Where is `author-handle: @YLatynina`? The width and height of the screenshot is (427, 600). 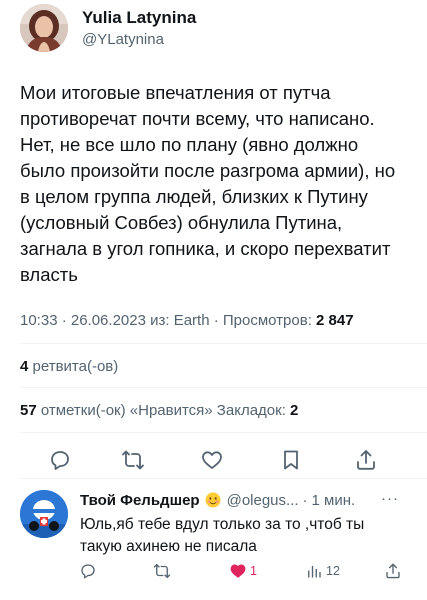 author-handle: @YLatynina is located at coordinates (139, 40).